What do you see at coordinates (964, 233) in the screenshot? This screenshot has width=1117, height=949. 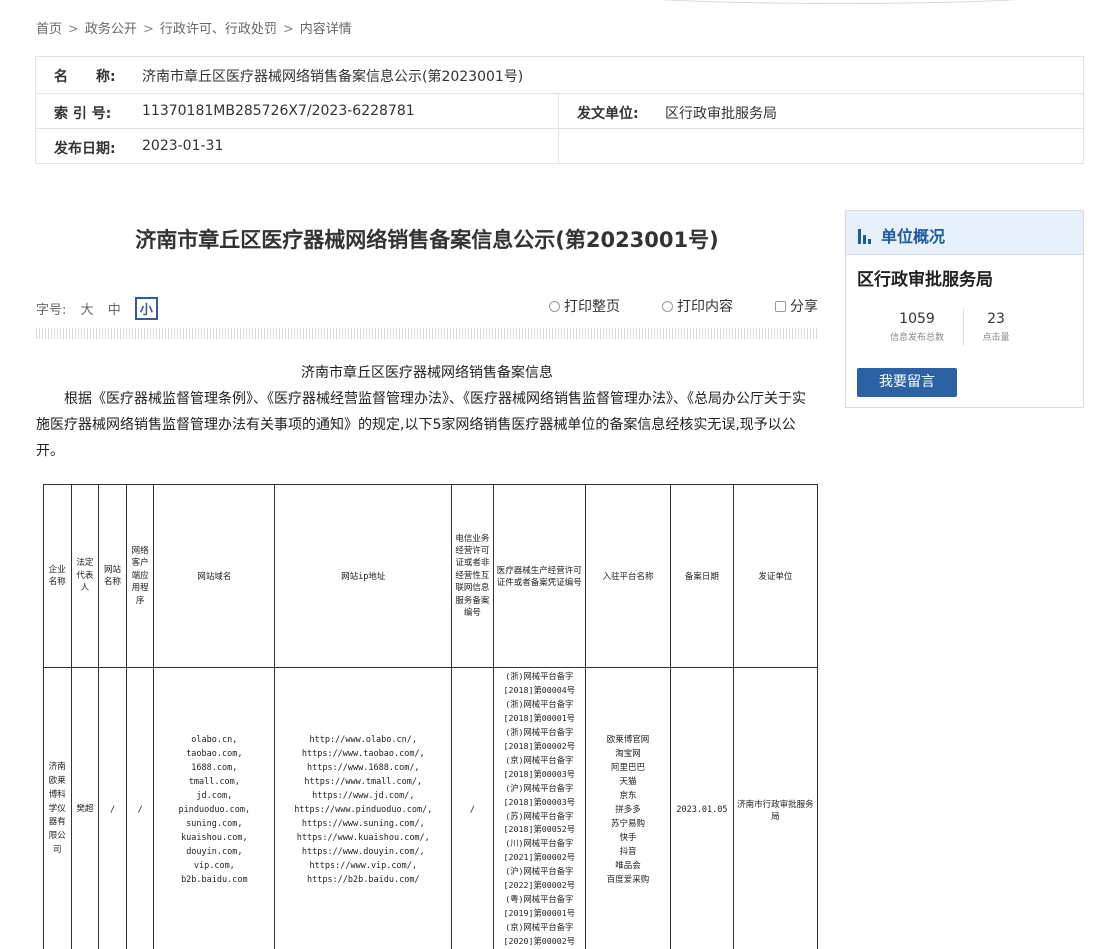 I see `org-overview-header: 单位概况` at bounding box center [964, 233].